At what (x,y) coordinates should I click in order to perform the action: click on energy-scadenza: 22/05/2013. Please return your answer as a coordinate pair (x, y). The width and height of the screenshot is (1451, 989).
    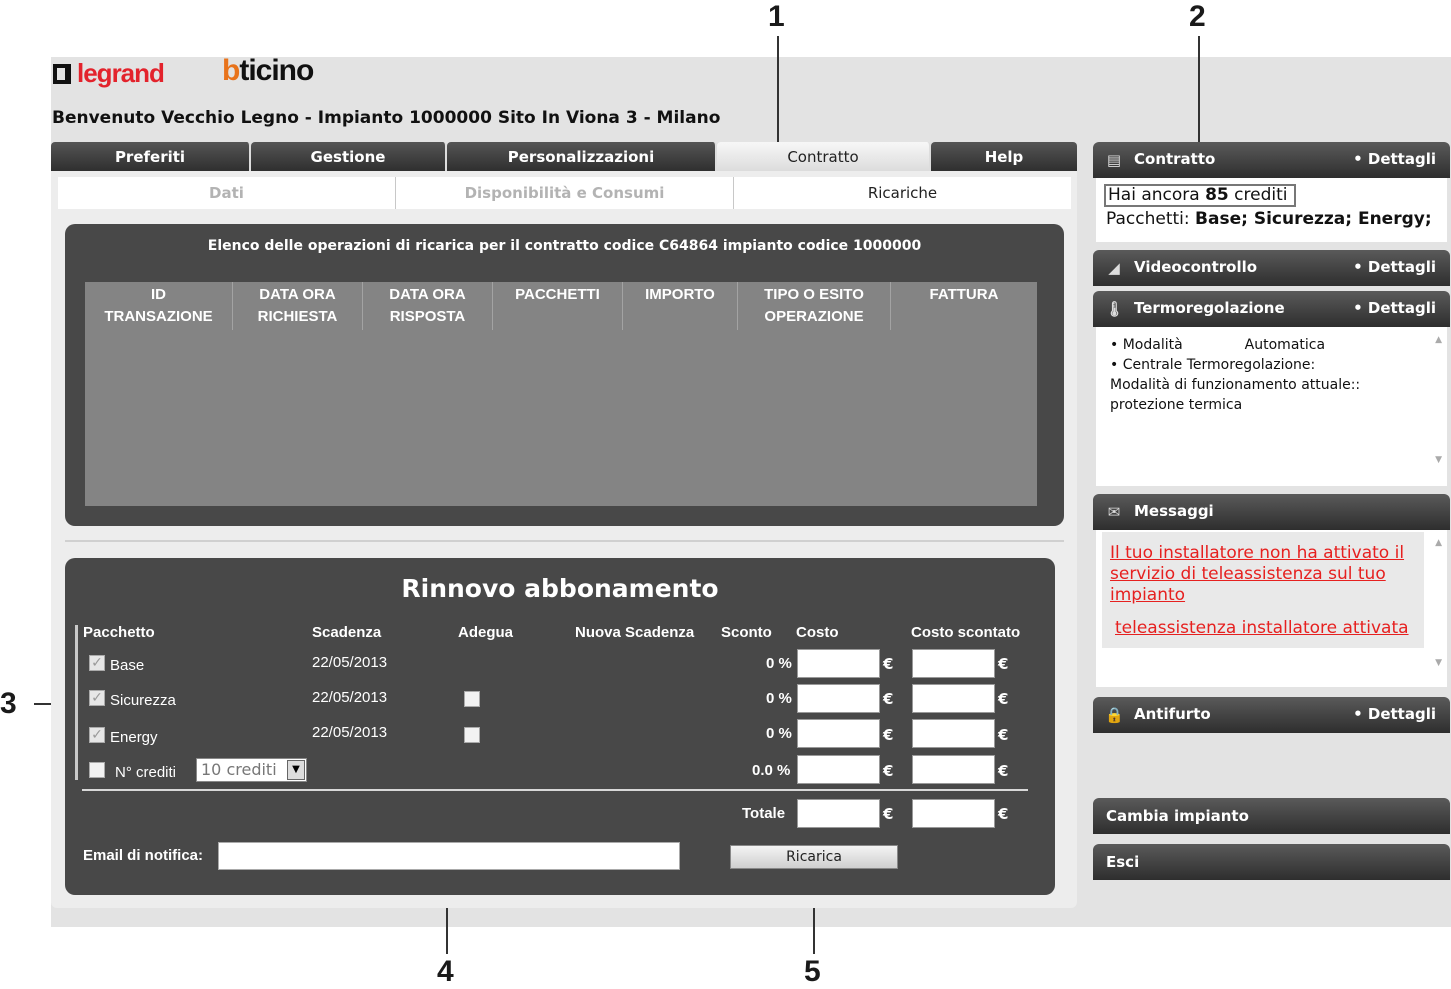
    Looking at the image, I should click on (350, 732).